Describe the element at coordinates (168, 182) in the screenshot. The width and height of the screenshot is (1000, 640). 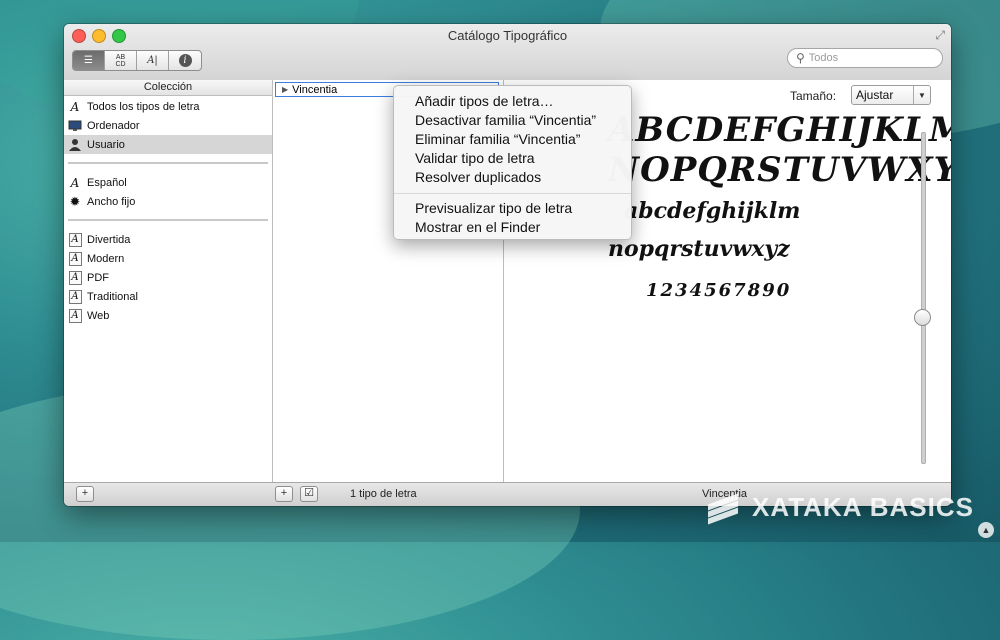
I see `collection-item-spanish: A Español` at that location.